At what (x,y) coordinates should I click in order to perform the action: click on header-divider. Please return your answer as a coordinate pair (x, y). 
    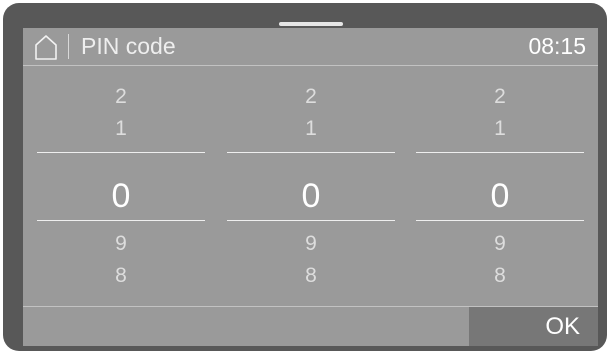
    Looking at the image, I should click on (68, 46).